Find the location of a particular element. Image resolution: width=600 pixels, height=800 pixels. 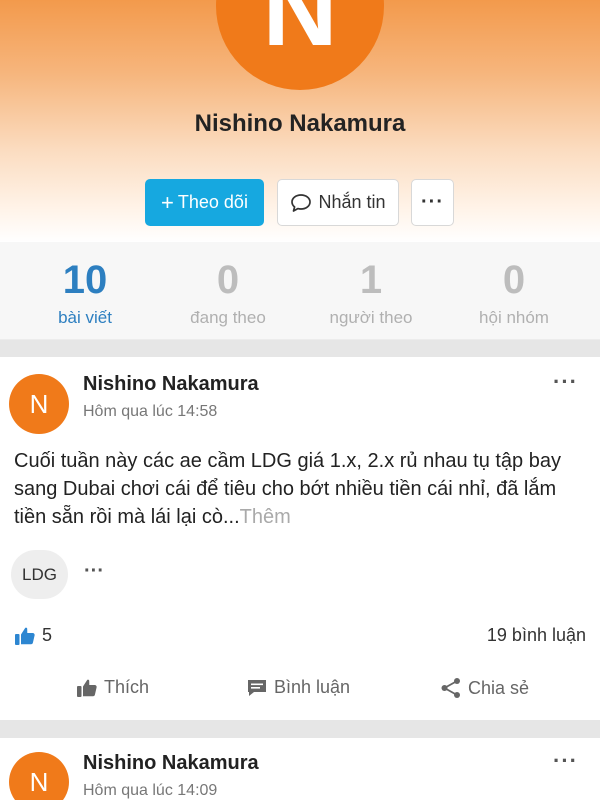

stat-followers: 1 người theo is located at coordinates (371, 293).